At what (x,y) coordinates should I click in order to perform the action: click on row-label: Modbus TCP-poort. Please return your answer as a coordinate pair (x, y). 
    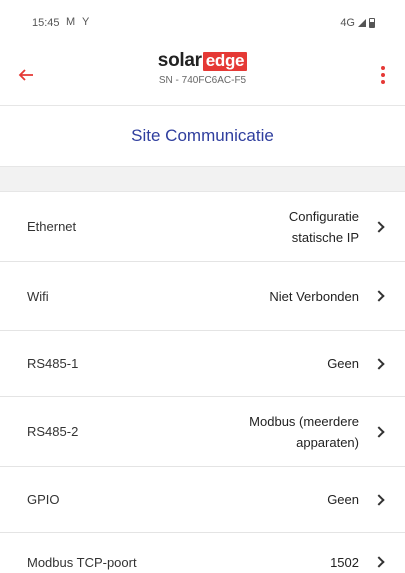
    Looking at the image, I should click on (82, 562).